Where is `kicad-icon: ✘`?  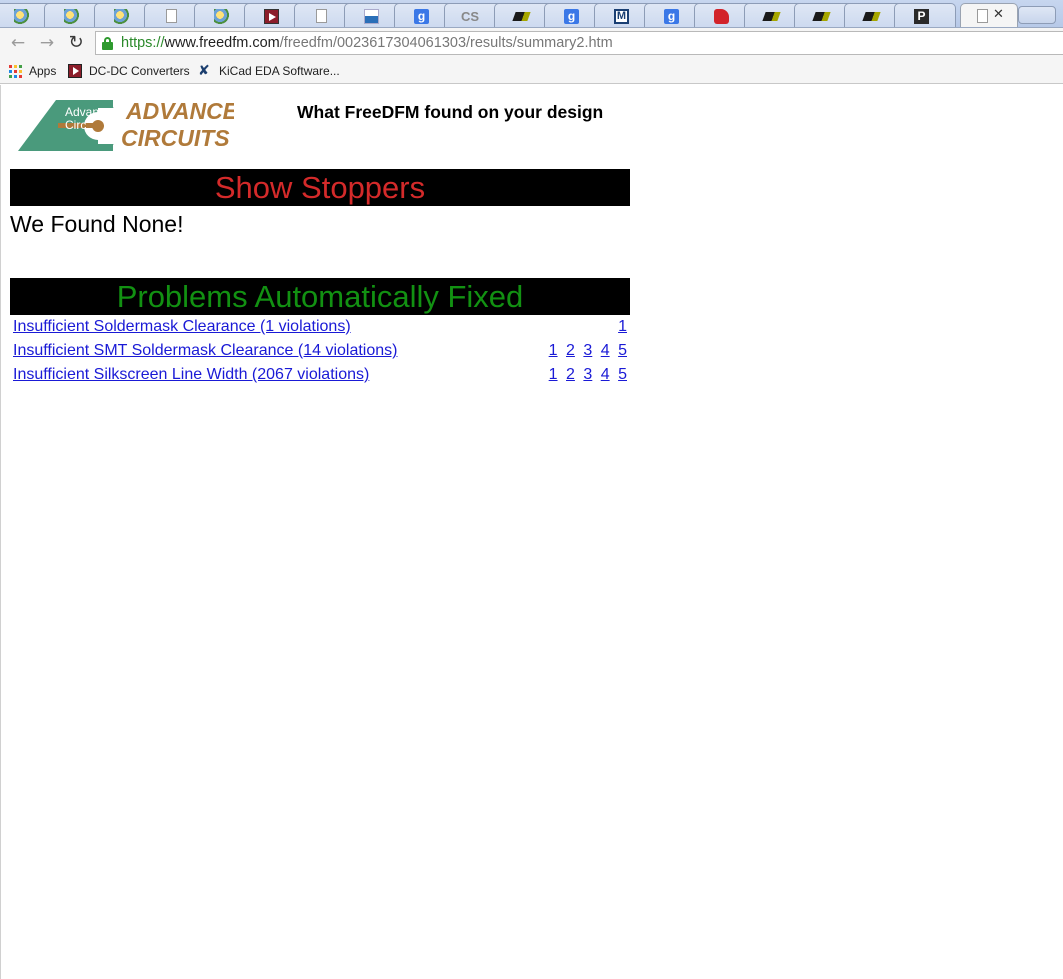 kicad-icon: ✘ is located at coordinates (204, 71).